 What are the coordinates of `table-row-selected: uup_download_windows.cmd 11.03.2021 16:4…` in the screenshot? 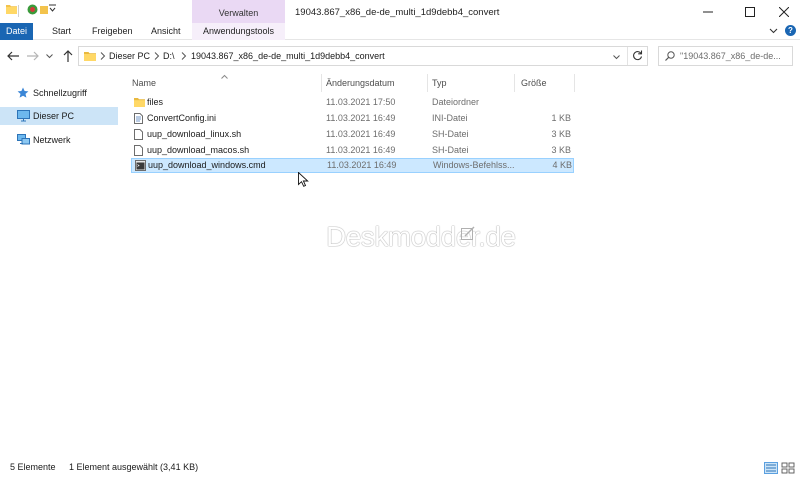 It's located at (352, 165).